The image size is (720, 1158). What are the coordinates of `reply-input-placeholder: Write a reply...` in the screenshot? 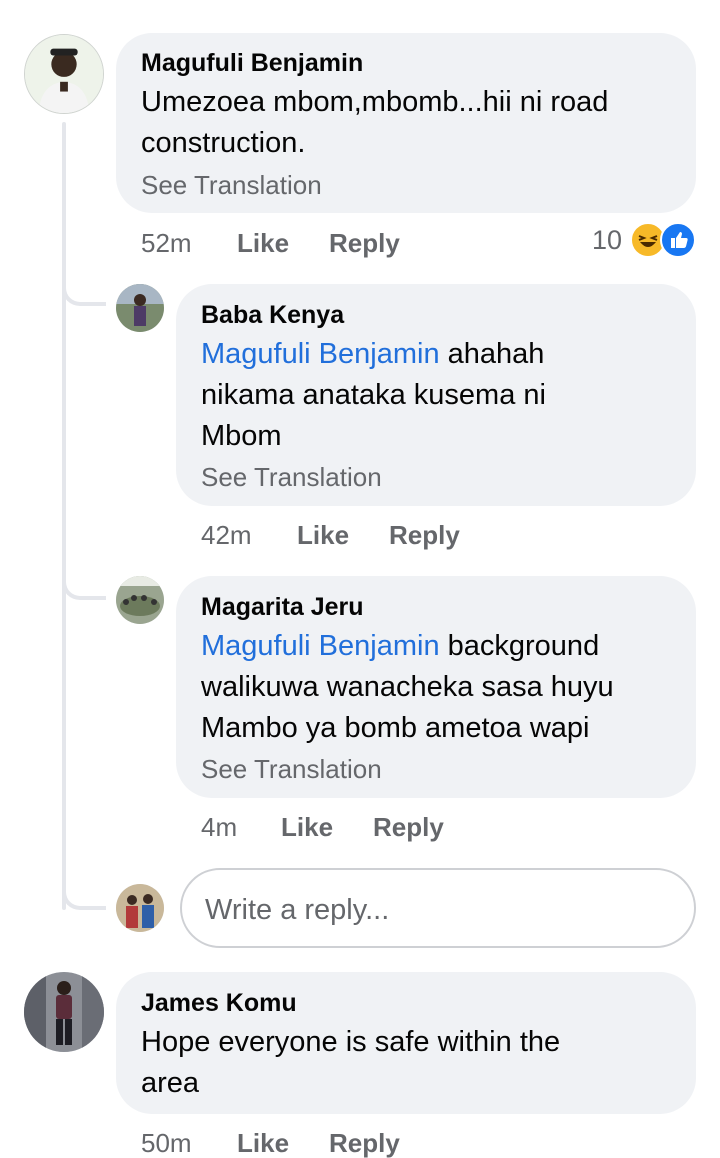 It's located at (297, 910).